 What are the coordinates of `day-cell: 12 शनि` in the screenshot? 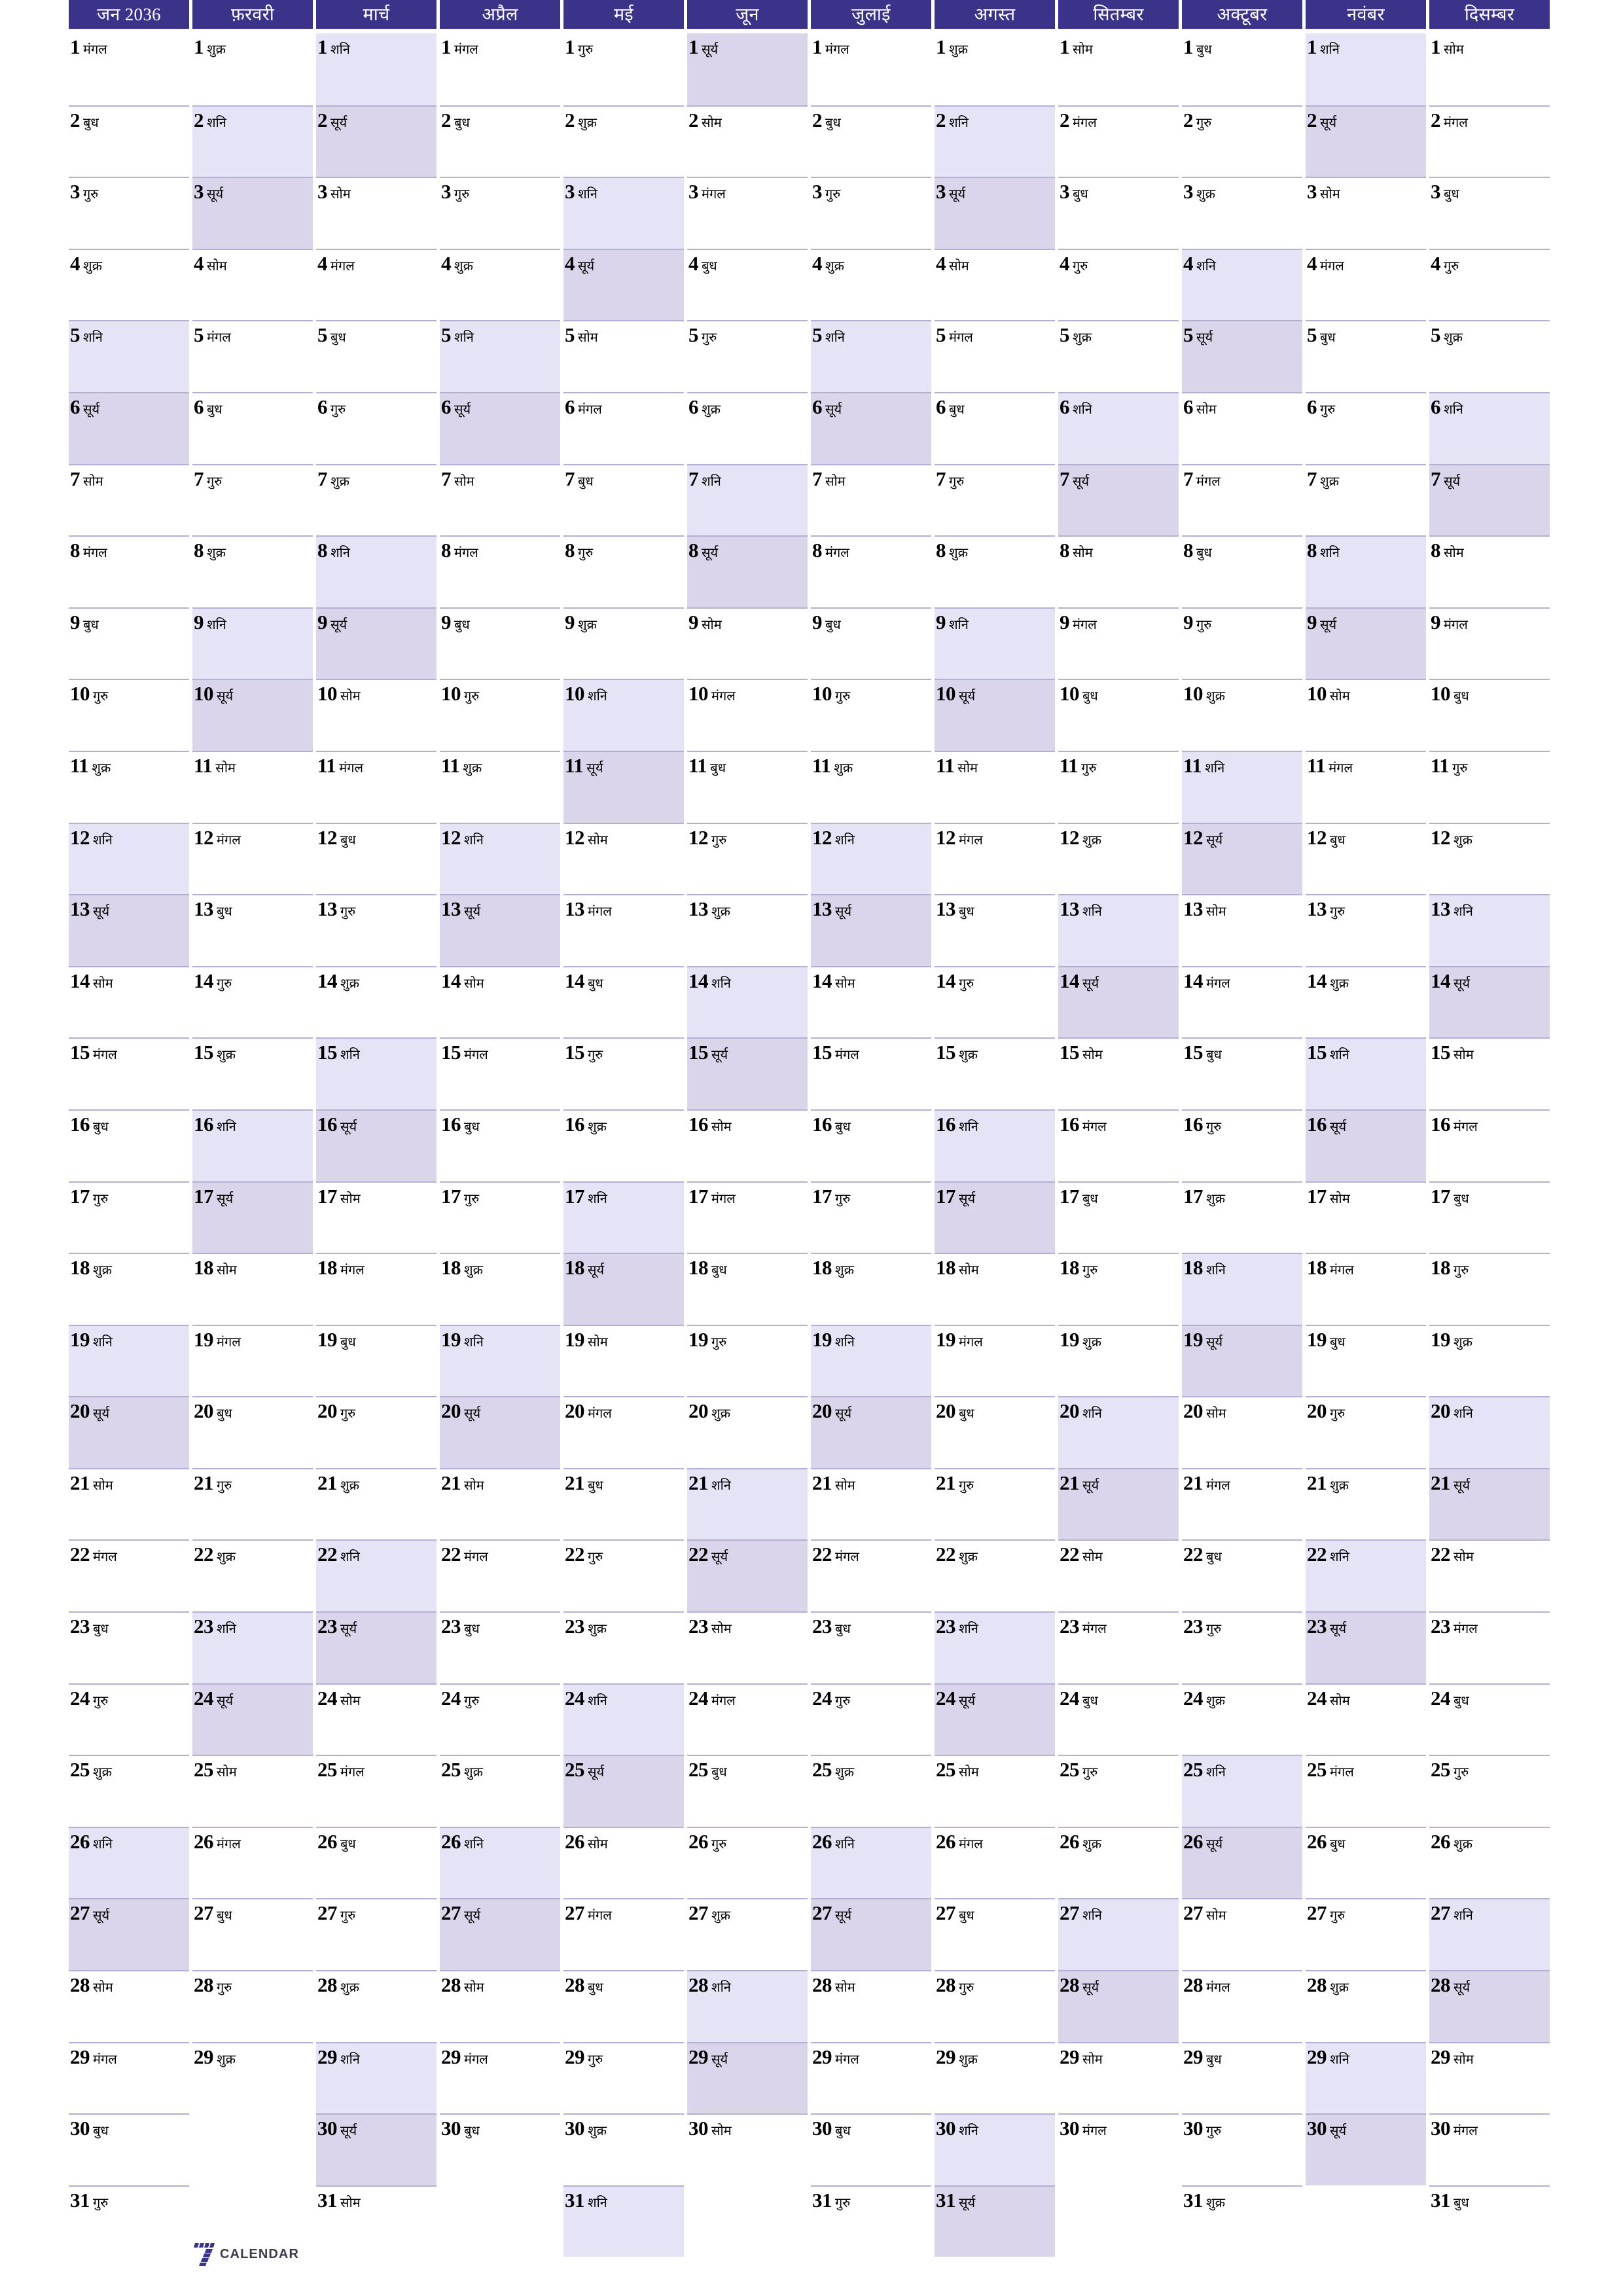 It's located at (129, 858).